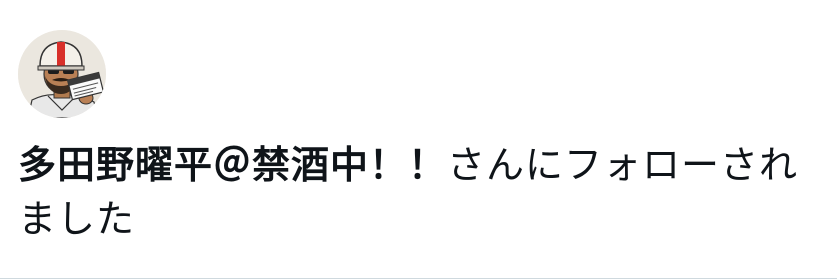 Image resolution: width=837 pixels, height=279 pixels. I want to click on cartoon-man-avatar-icon, so click(62, 74).